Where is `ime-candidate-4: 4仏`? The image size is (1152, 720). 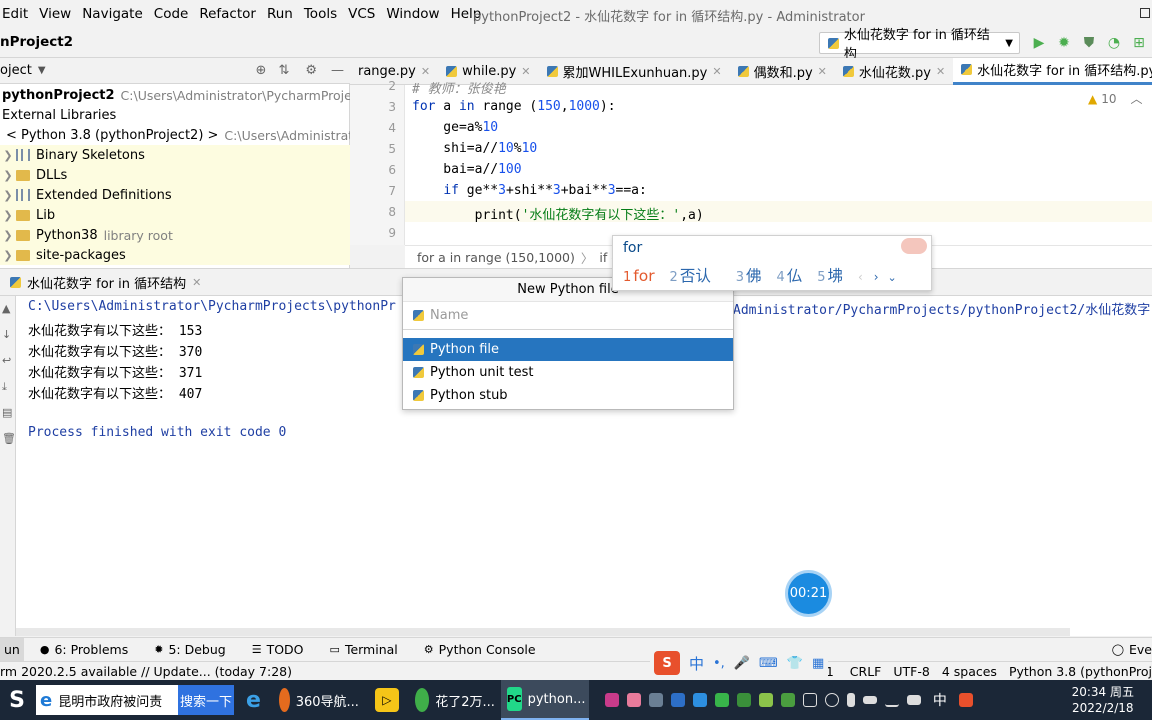 ime-candidate-4: 4仏 is located at coordinates (790, 276).